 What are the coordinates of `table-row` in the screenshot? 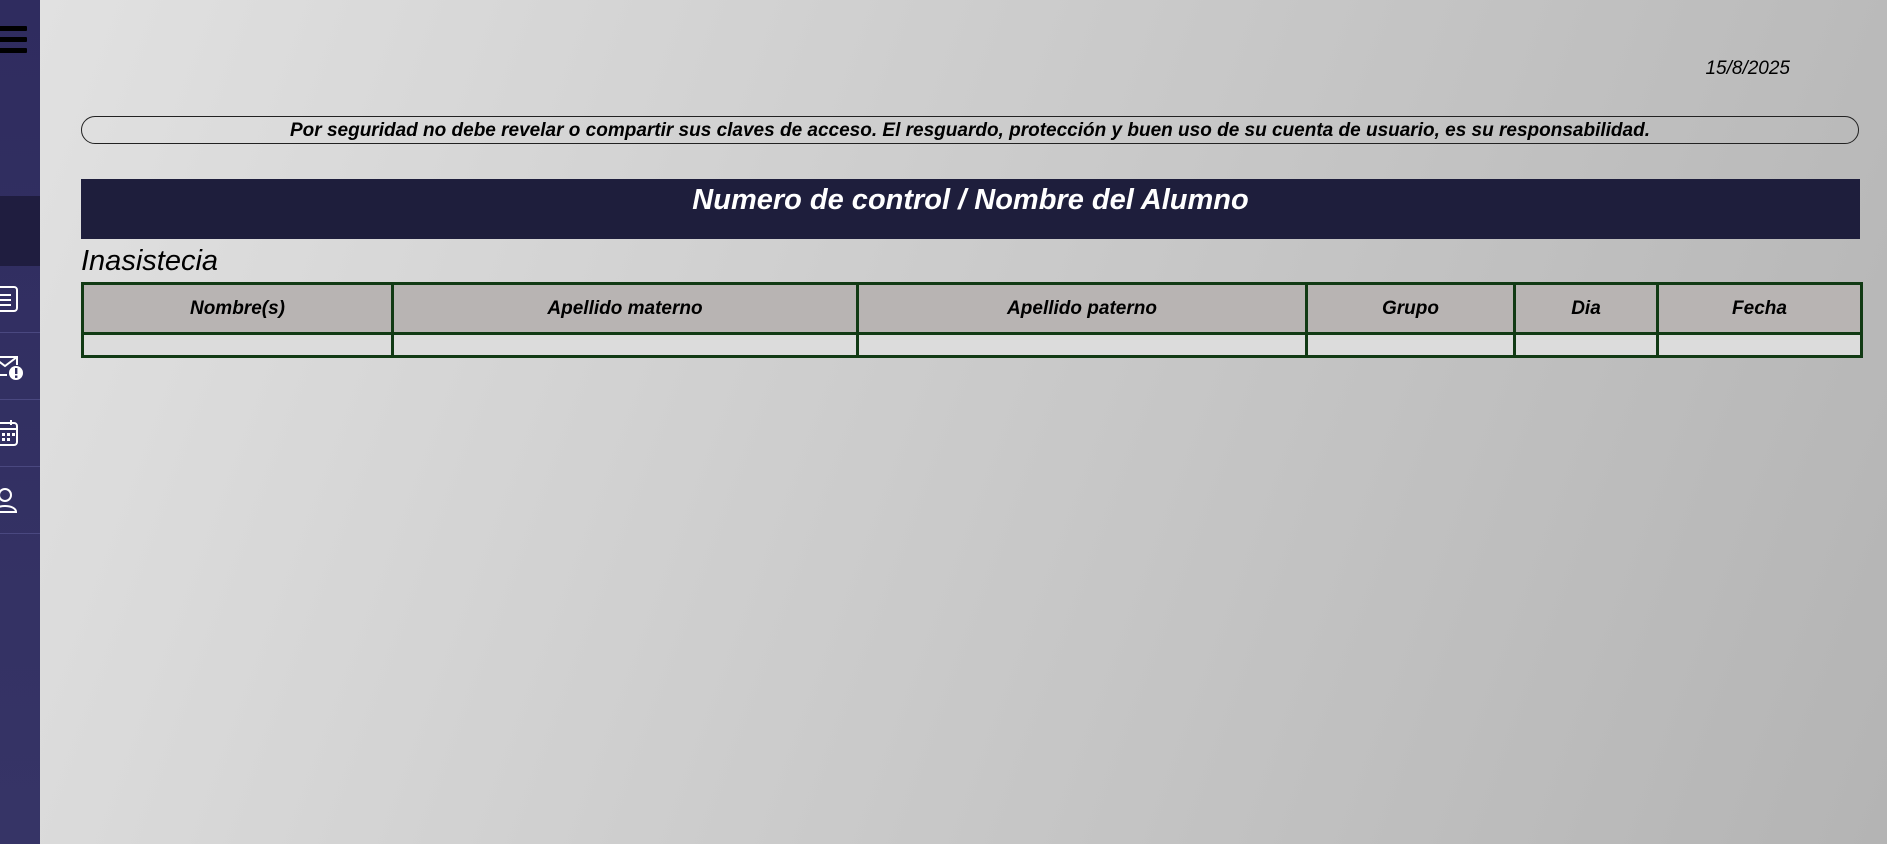 It's located at (972, 345).